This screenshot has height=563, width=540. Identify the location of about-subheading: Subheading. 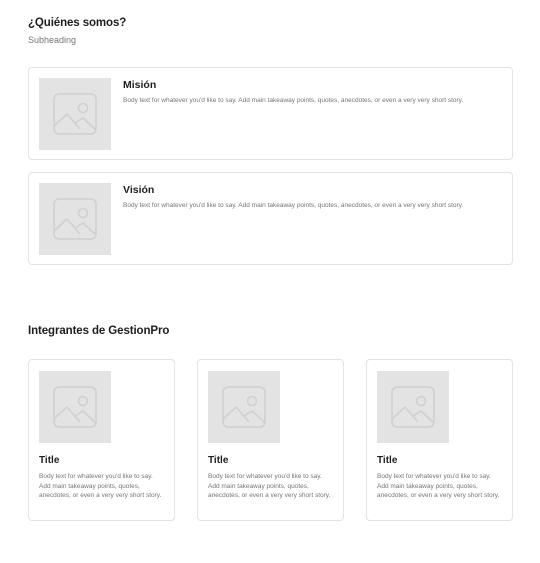
(52, 40).